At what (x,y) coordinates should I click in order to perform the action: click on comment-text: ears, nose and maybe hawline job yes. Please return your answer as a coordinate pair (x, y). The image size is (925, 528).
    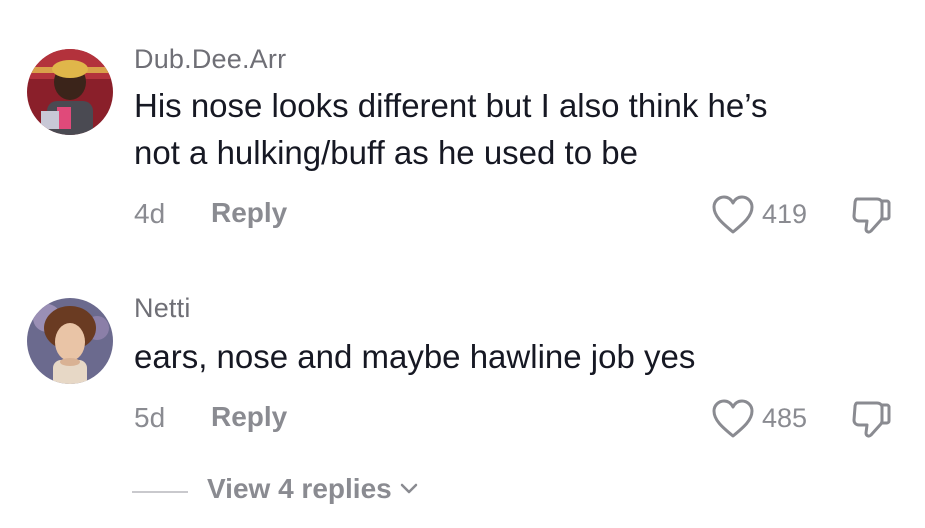
    Looking at the image, I should click on (514, 356).